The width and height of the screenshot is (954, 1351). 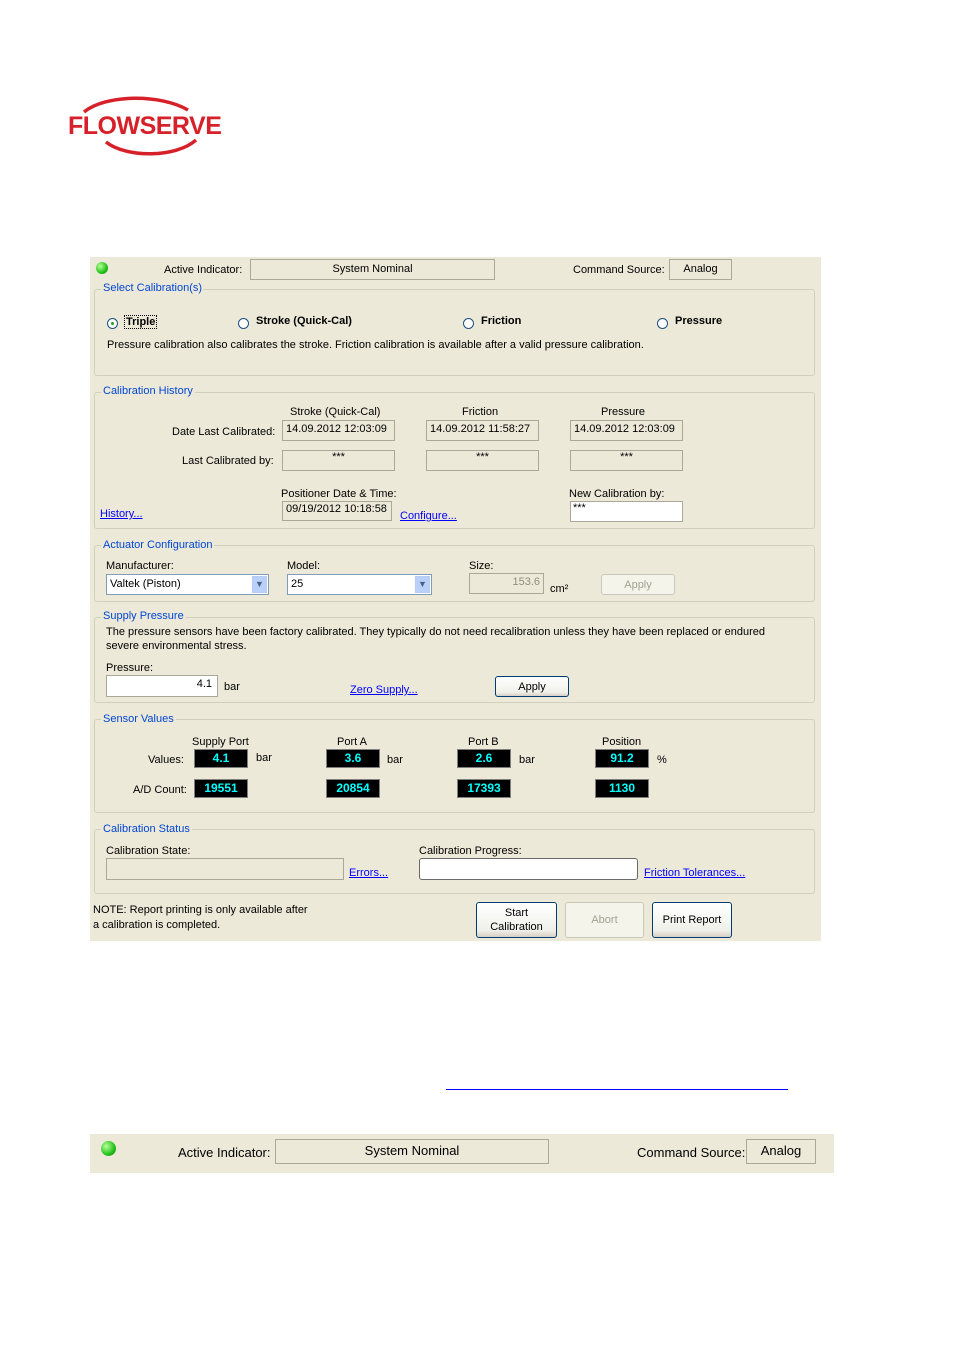 I want to click on position-value: 91.2, so click(x=622, y=758).